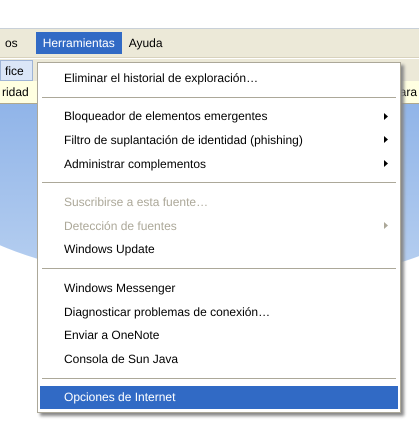 The height and width of the screenshot is (426, 419). Describe the element at coordinates (15, 92) in the screenshot. I see `info-bar-text: ridad` at that location.